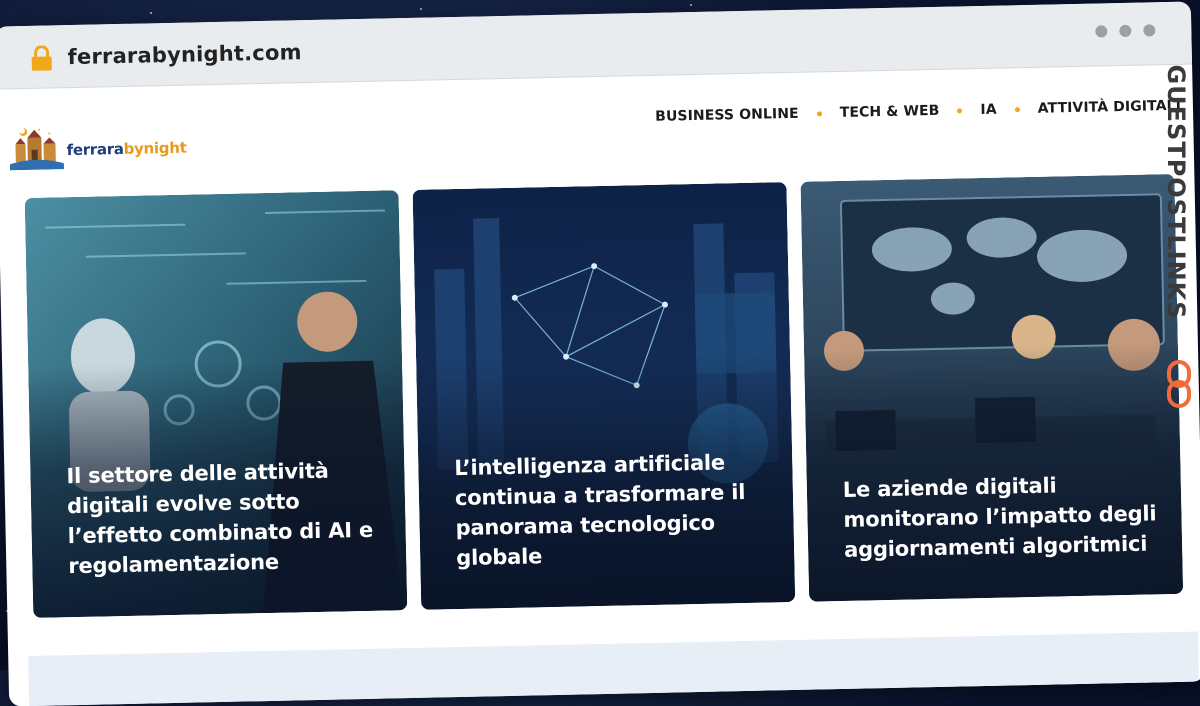 The height and width of the screenshot is (706, 1200). I want to click on castle-logo-icon, so click(37, 149).